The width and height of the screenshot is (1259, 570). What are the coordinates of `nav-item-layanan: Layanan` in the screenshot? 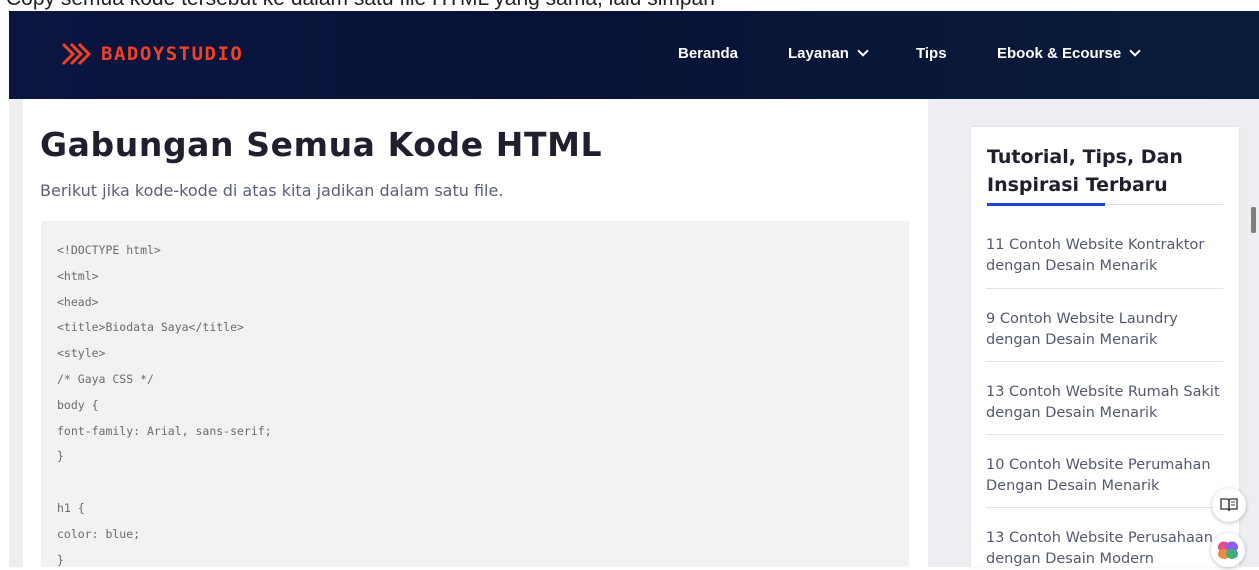 It's located at (828, 53).